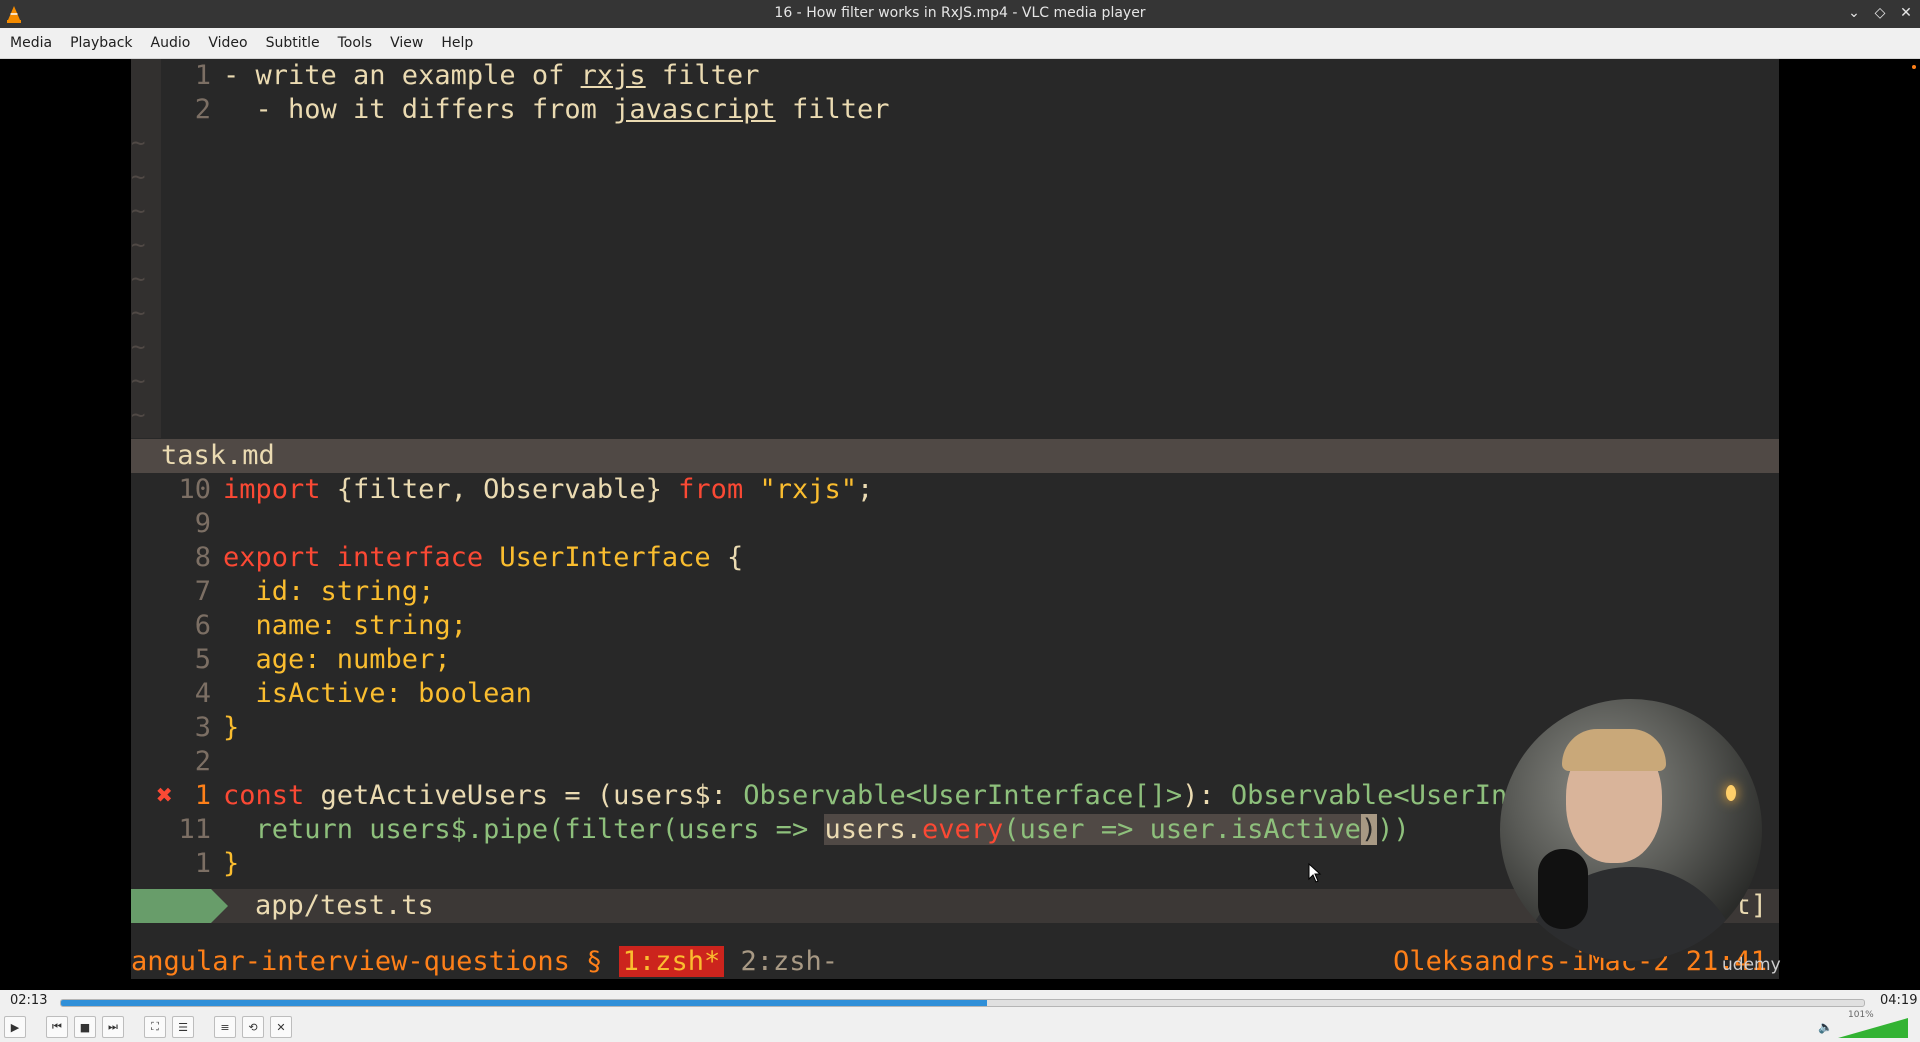 The image size is (1920, 1042). I want to click on menu-tools: Tools, so click(355, 43).